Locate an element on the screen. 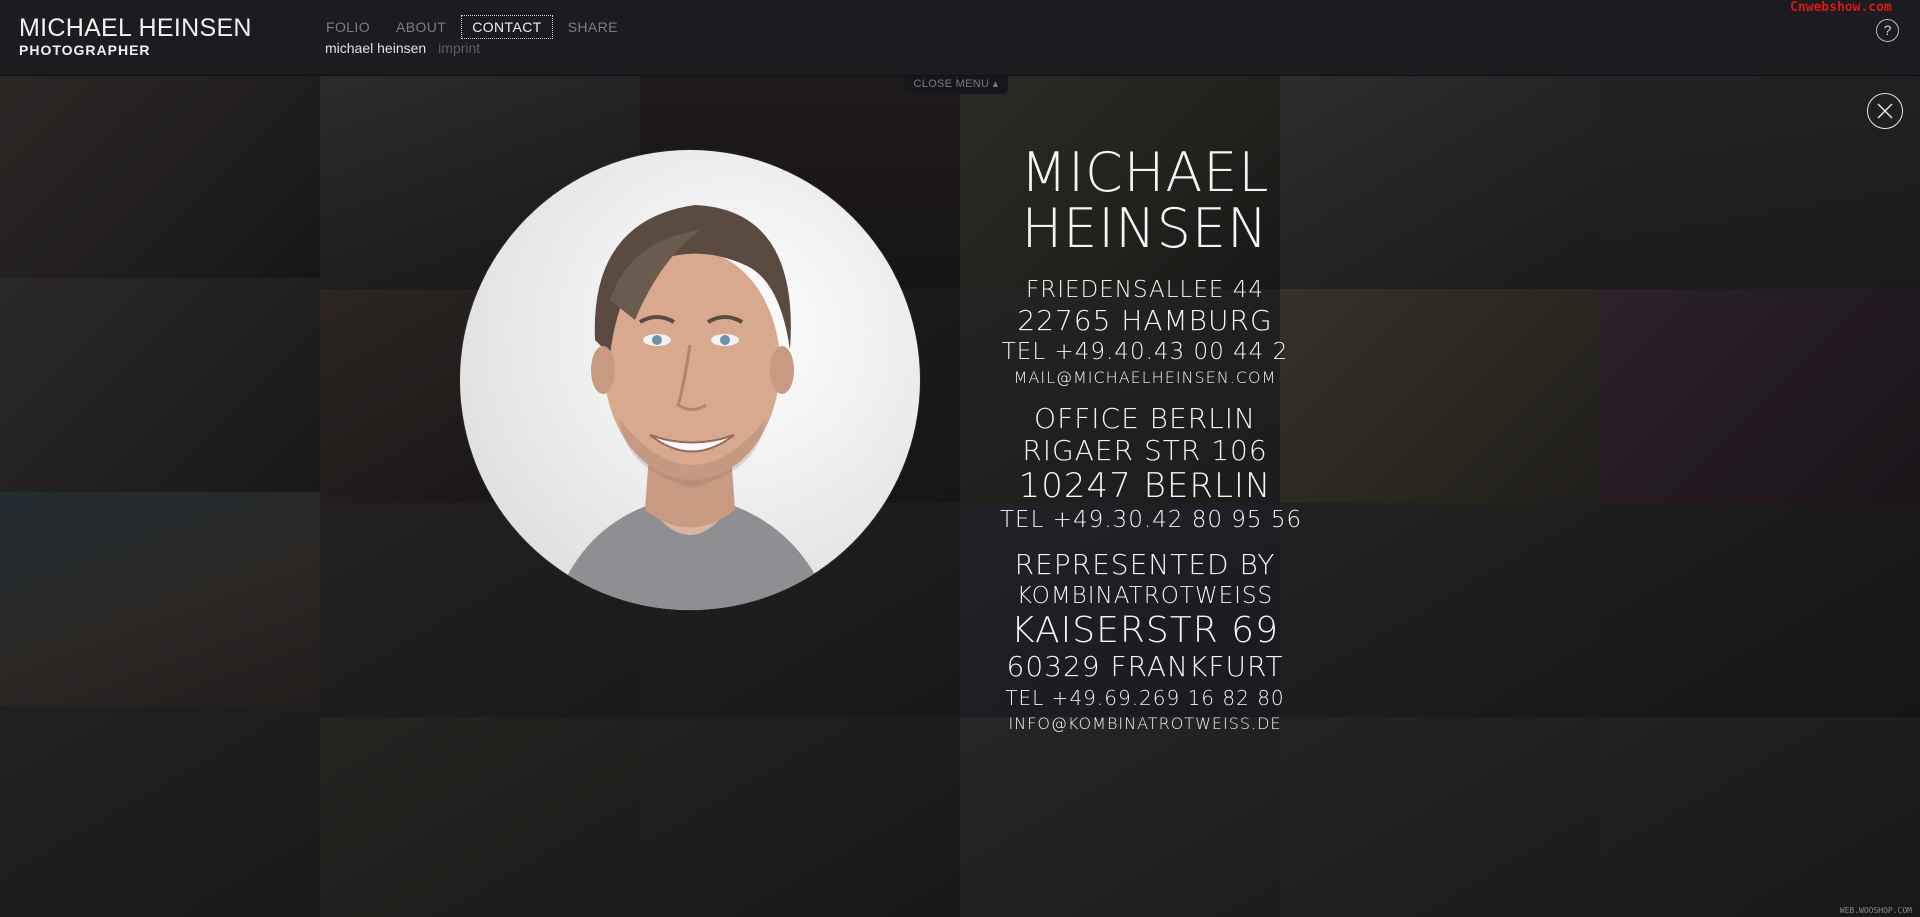 This screenshot has width=1920, height=917. brand-name: MICHAEL HEINSEN is located at coordinates (135, 28).